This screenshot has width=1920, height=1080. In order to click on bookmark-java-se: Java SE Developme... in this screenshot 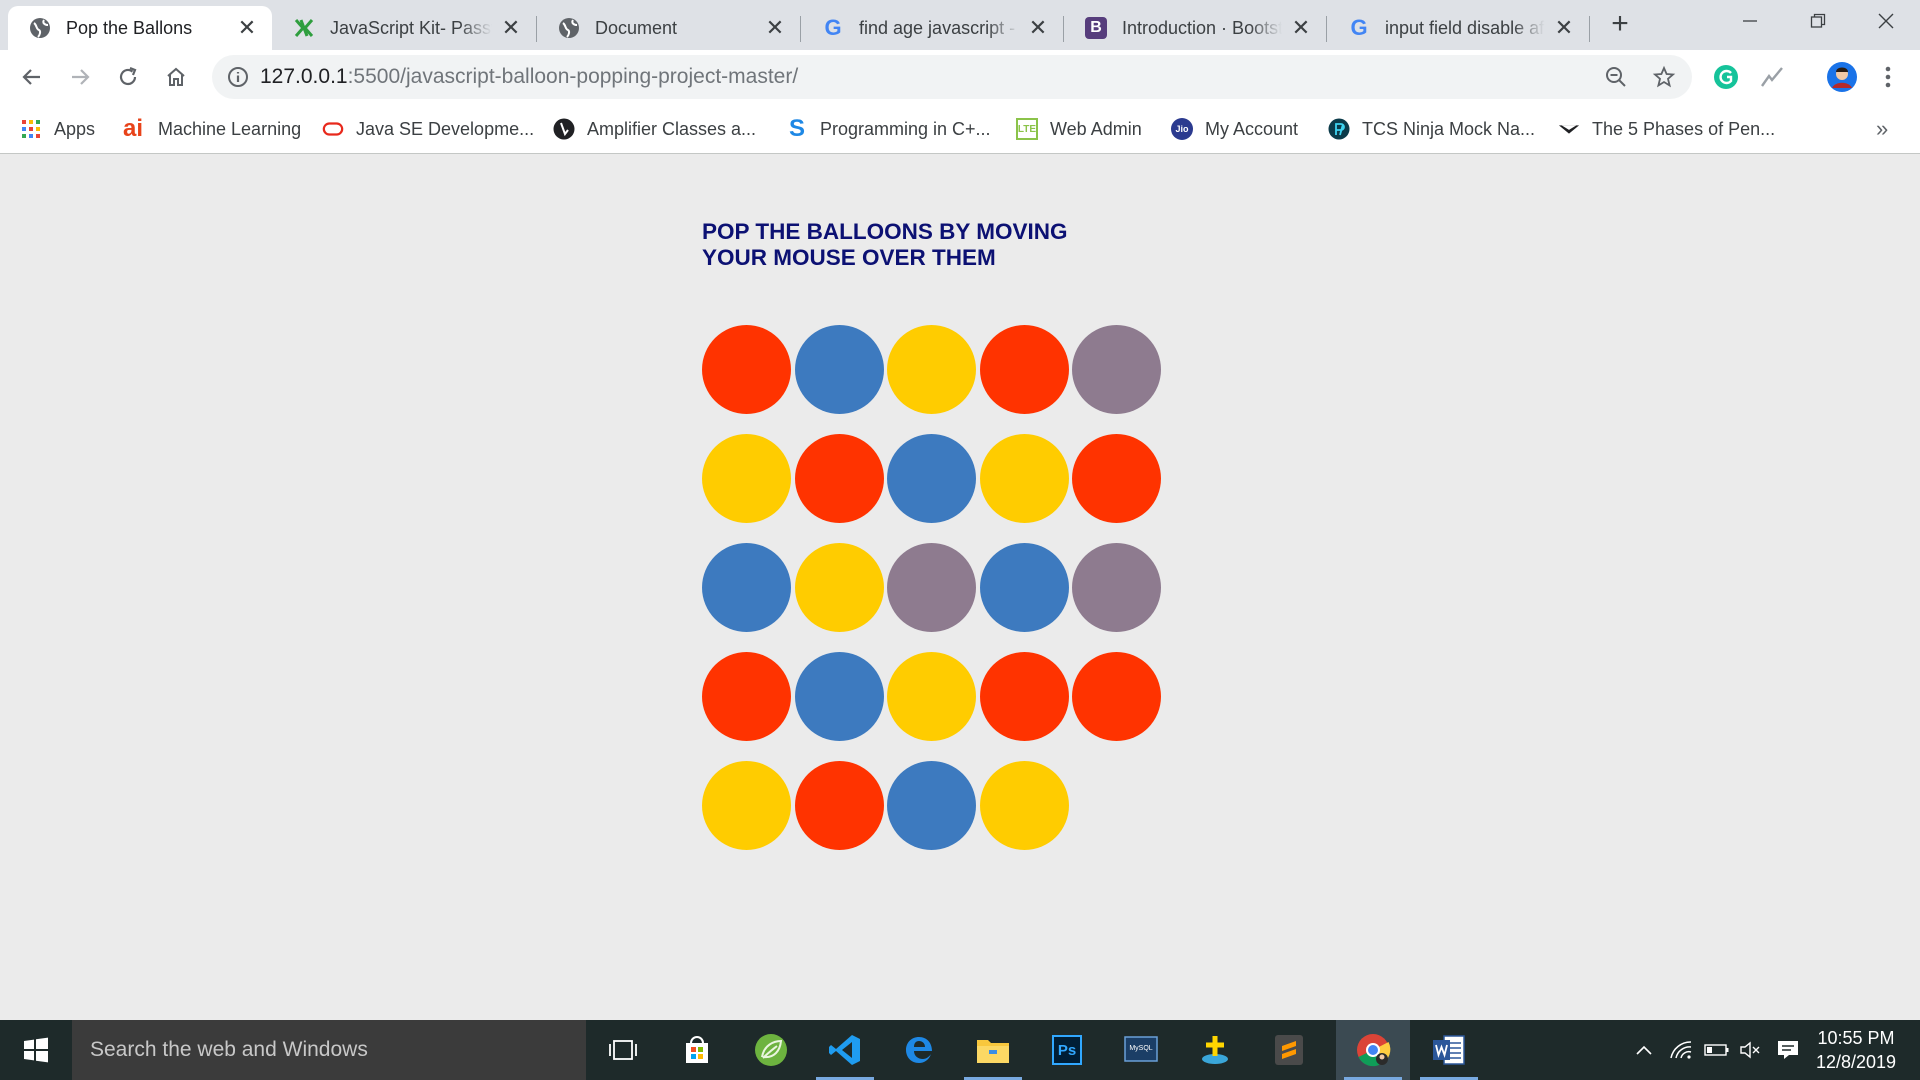, I will do `click(428, 129)`.